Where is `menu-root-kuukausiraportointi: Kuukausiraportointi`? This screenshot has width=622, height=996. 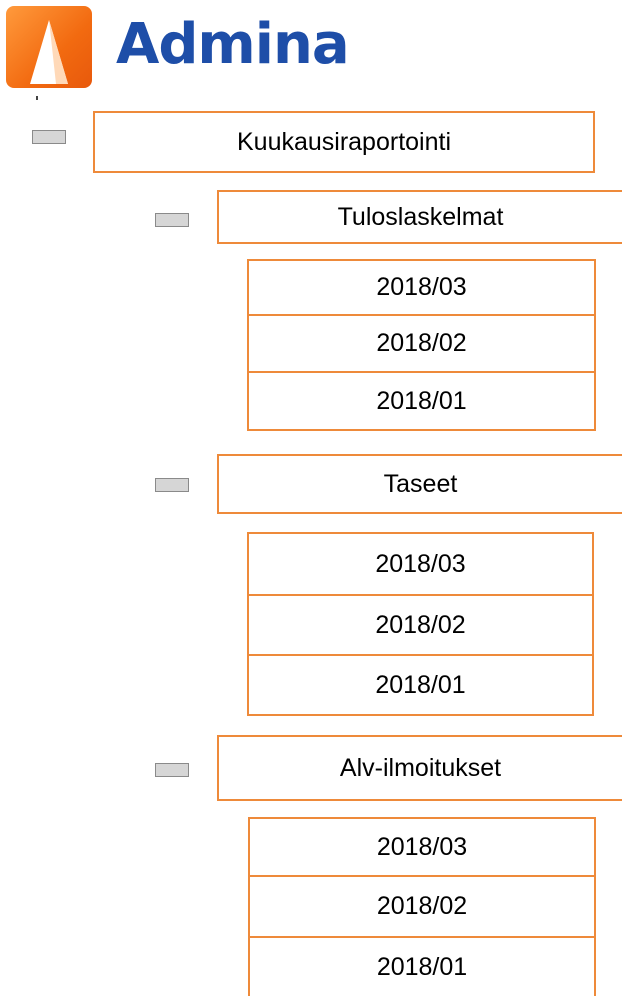
menu-root-kuukausiraportointi: Kuukausiraportointi is located at coordinates (344, 142).